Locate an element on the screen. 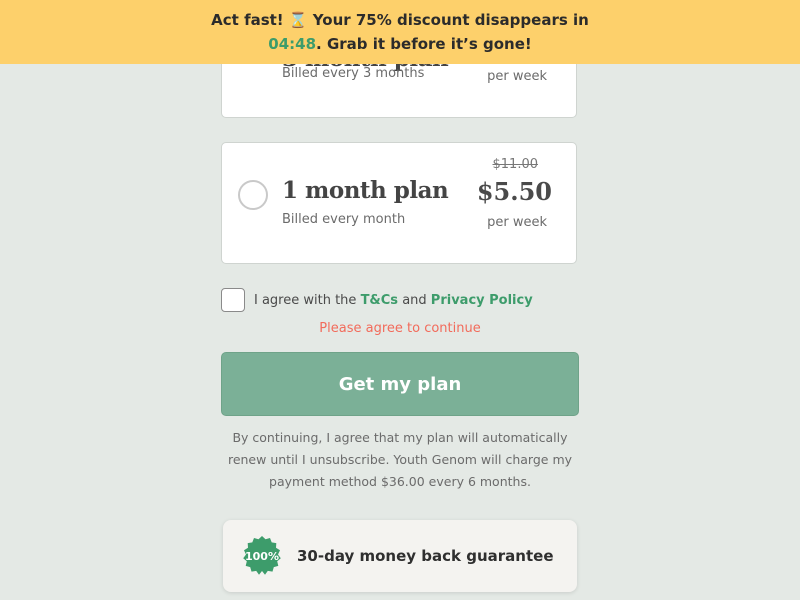  privacy-policy-link: Privacy Policy is located at coordinates (482, 300).